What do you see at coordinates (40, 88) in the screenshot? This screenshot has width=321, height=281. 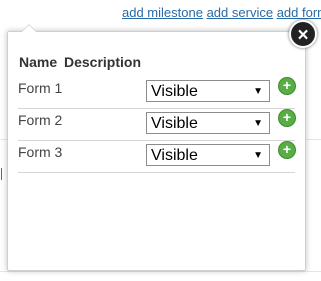 I see `form-name: Form 1` at bounding box center [40, 88].